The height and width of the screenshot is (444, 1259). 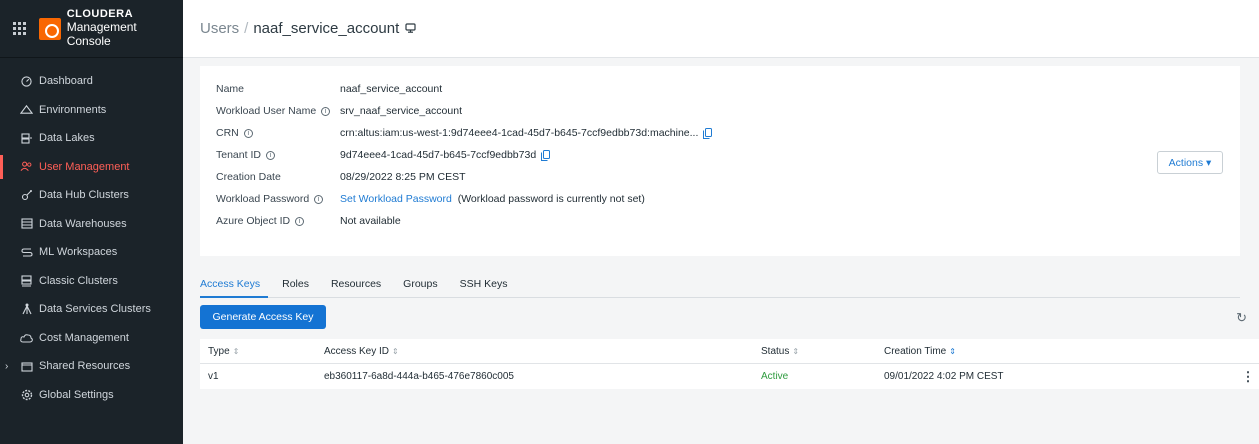 What do you see at coordinates (219, 351) in the screenshot?
I see `header-label: Type` at bounding box center [219, 351].